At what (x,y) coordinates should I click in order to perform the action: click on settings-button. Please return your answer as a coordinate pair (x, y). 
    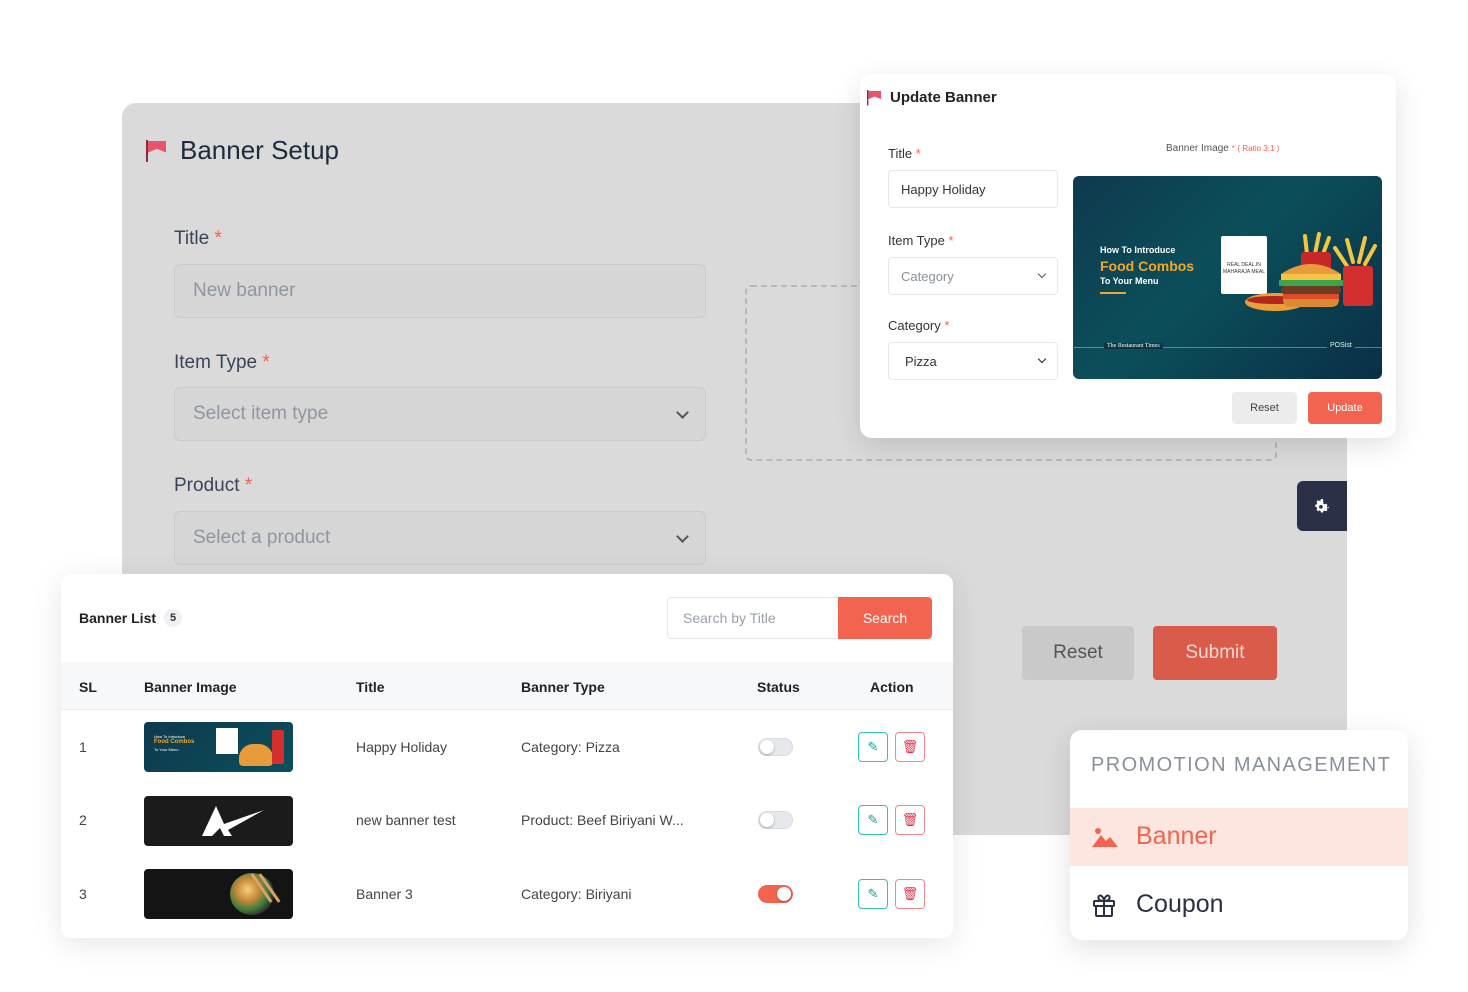
    Looking at the image, I should click on (1322, 506).